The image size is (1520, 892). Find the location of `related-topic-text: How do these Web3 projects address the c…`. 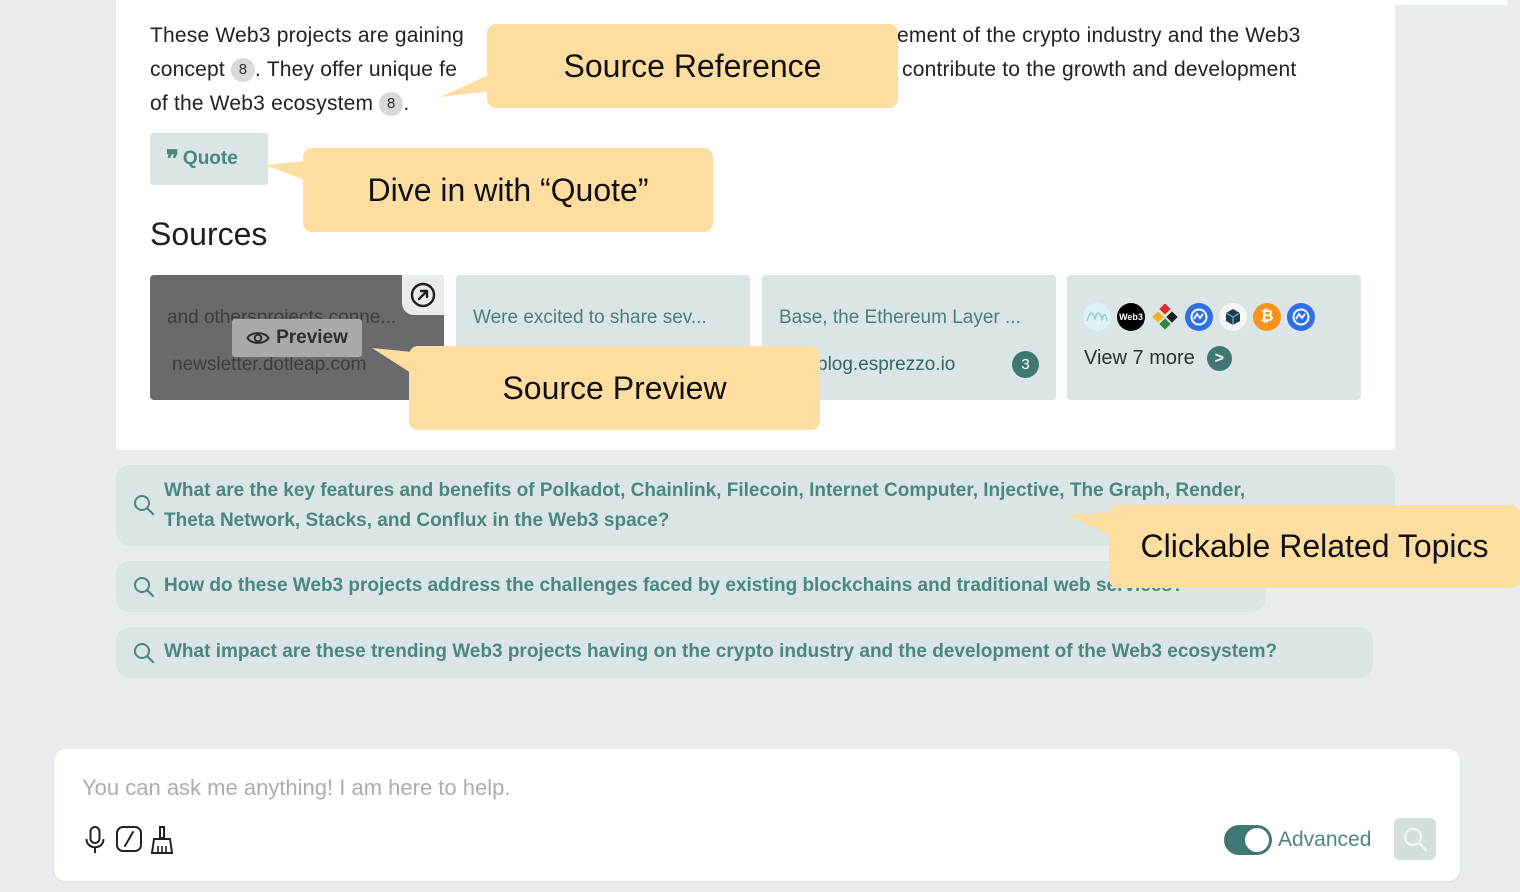

related-topic-text: How do these Web3 projects address the c… is located at coordinates (674, 585).